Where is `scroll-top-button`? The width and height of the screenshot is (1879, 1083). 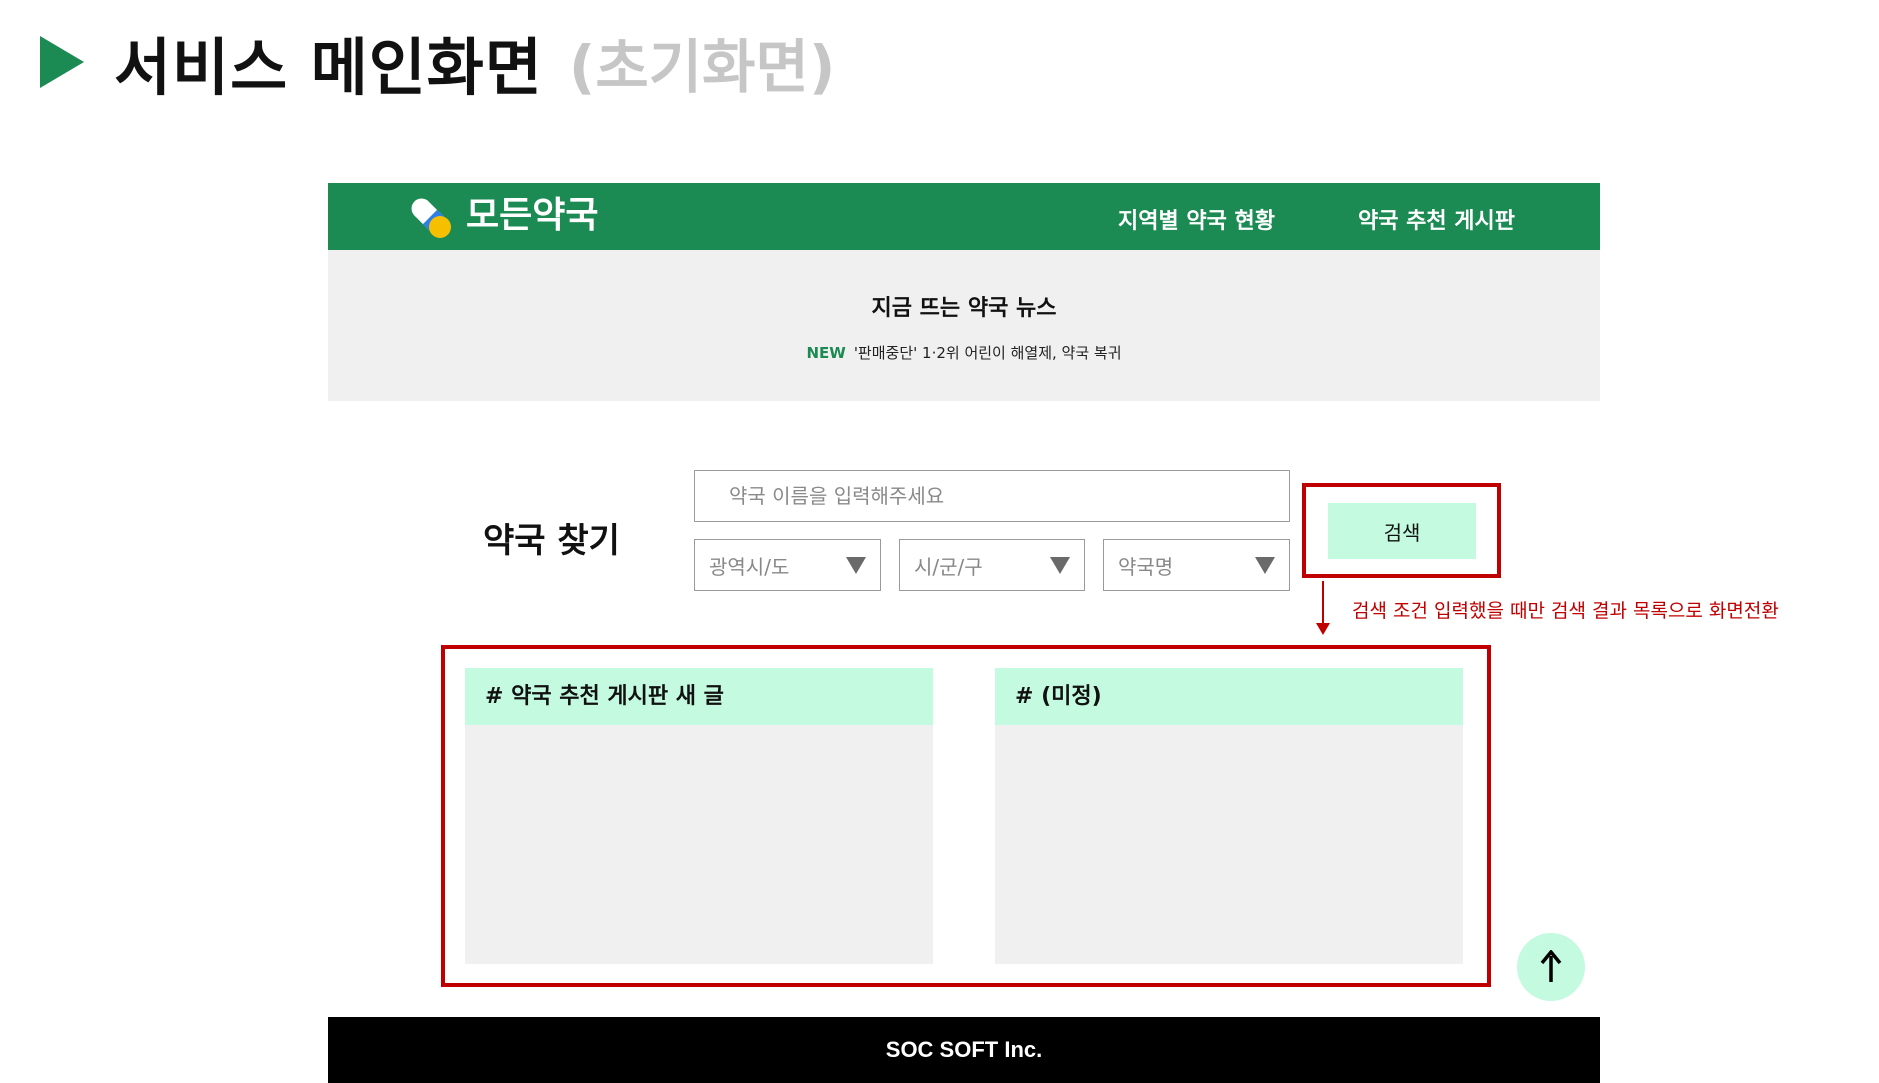 scroll-top-button is located at coordinates (1551, 967).